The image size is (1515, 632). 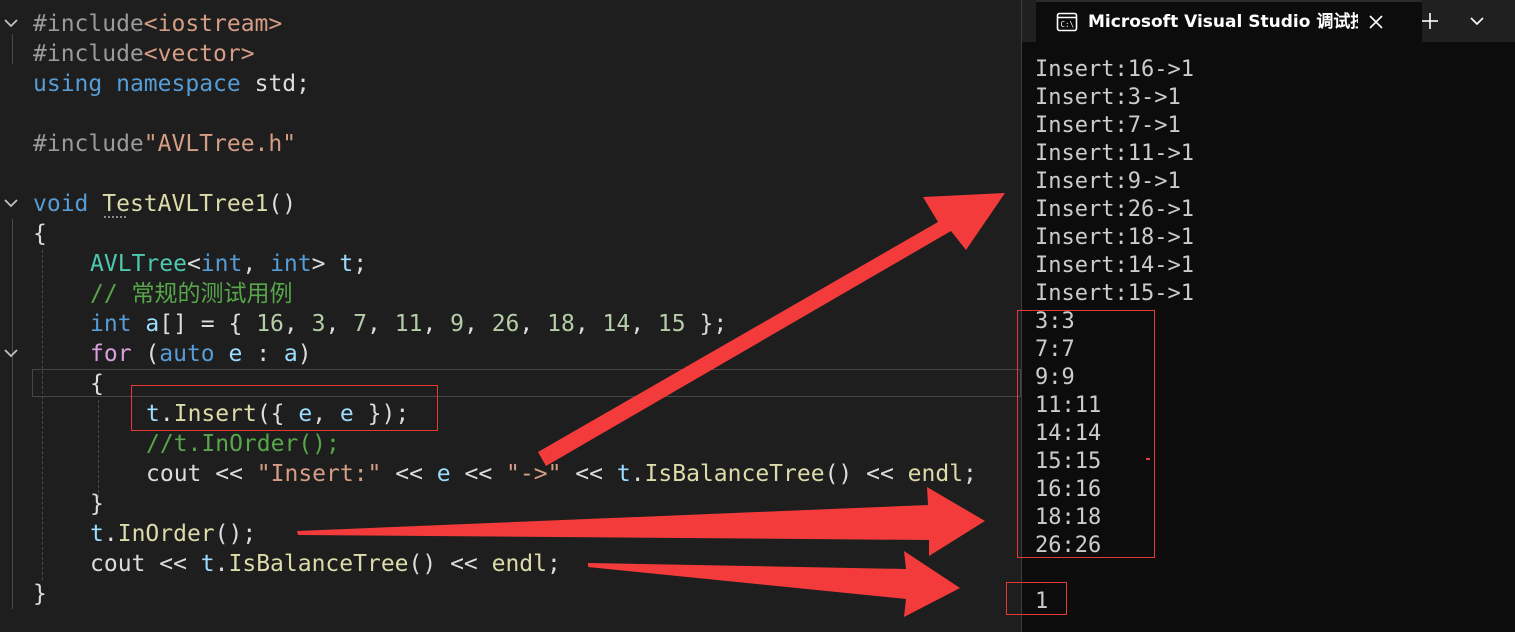 I want to click on console-output-line: Insert:18->1, so click(x=1114, y=237).